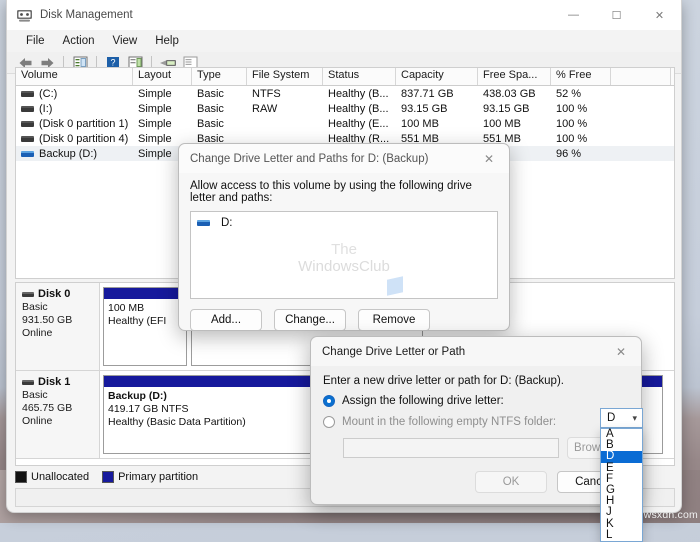  What do you see at coordinates (37, 333) in the screenshot?
I see `disk-status: Online` at bounding box center [37, 333].